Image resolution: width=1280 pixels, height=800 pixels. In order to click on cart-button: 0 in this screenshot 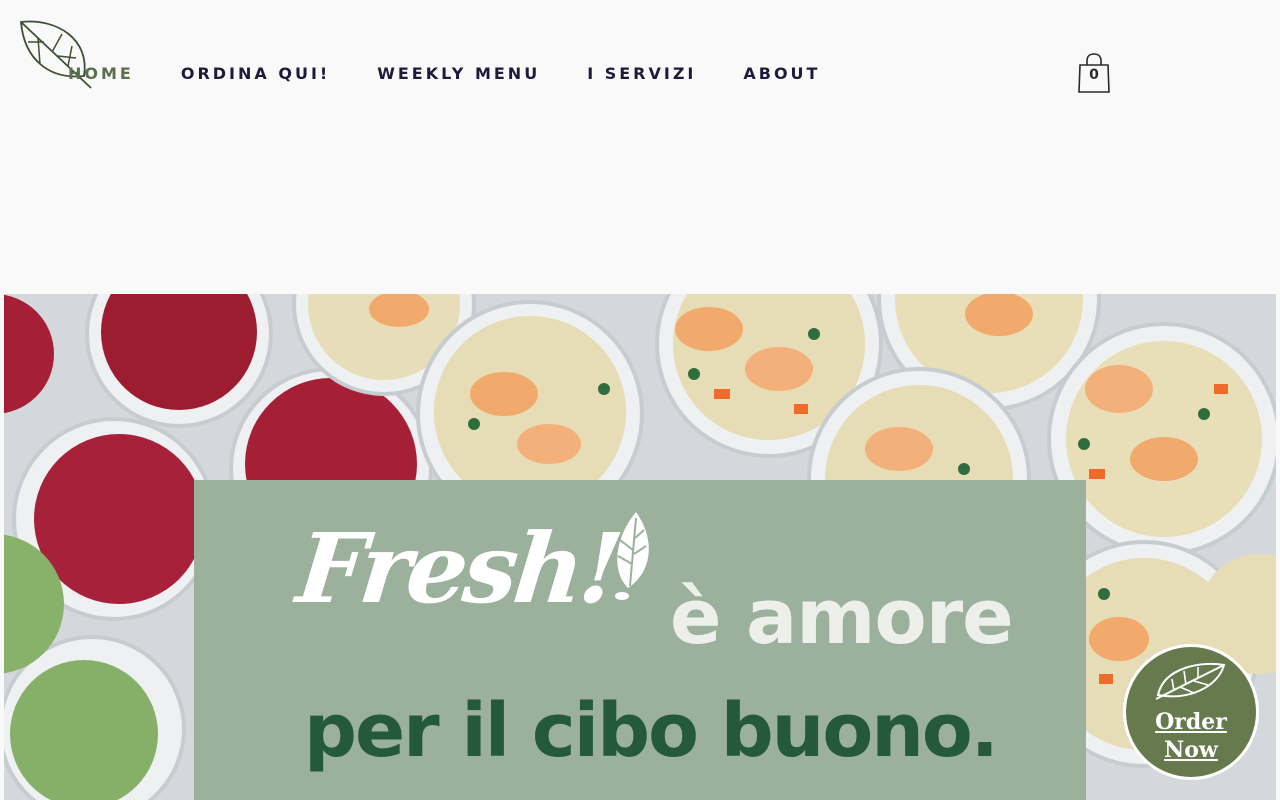, I will do `click(1094, 73)`.